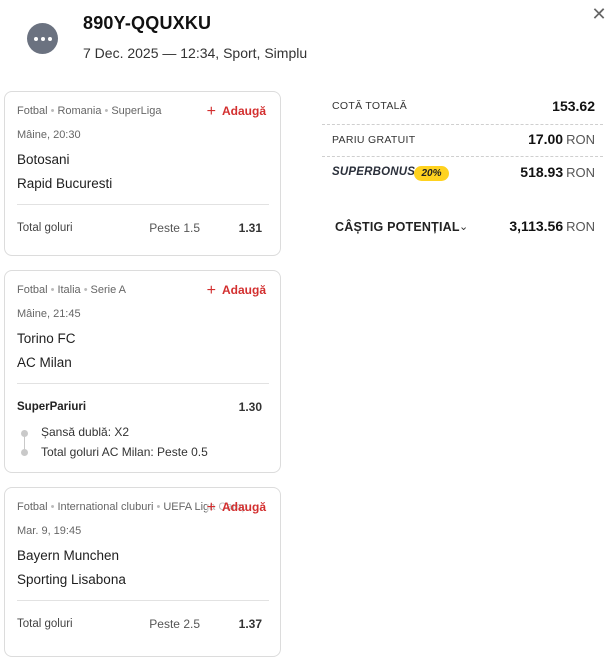 The image size is (610, 657). What do you see at coordinates (250, 228) in the screenshot?
I see `odd-value: 1.31` at bounding box center [250, 228].